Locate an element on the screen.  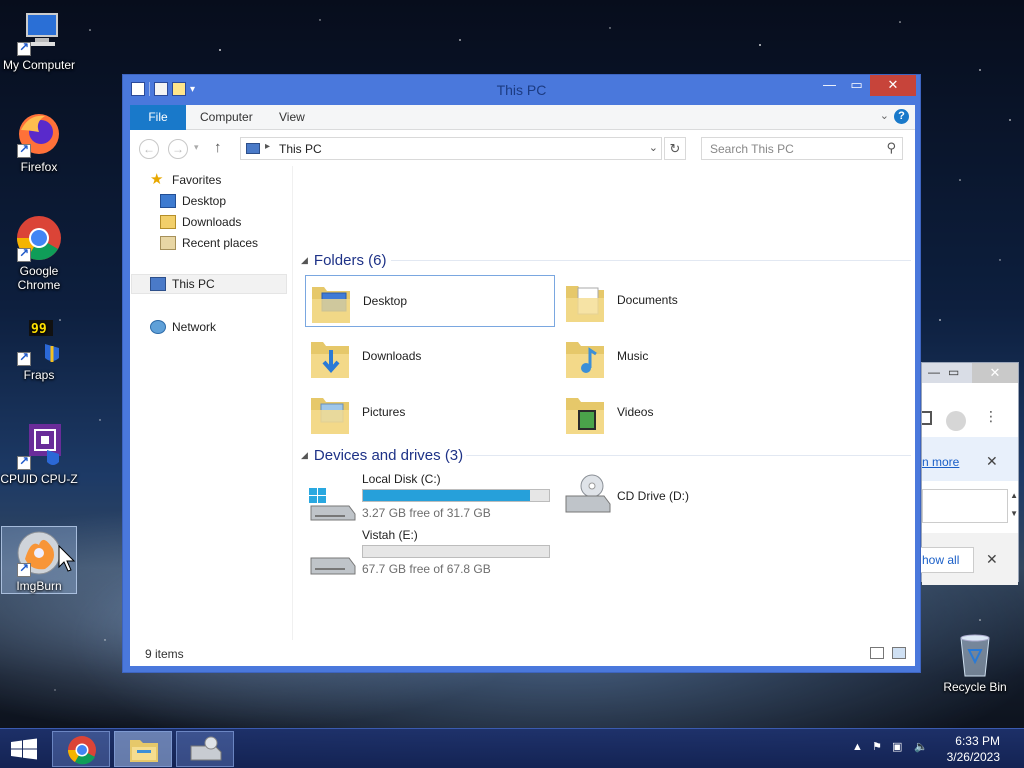
search-icon: ⚲ is located at coordinates (891, 148).